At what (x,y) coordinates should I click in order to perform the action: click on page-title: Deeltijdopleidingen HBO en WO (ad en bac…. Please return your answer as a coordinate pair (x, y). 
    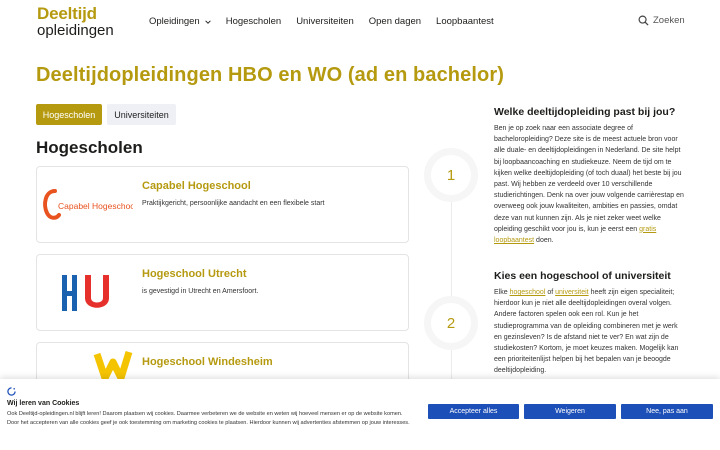
    Looking at the image, I should click on (270, 75).